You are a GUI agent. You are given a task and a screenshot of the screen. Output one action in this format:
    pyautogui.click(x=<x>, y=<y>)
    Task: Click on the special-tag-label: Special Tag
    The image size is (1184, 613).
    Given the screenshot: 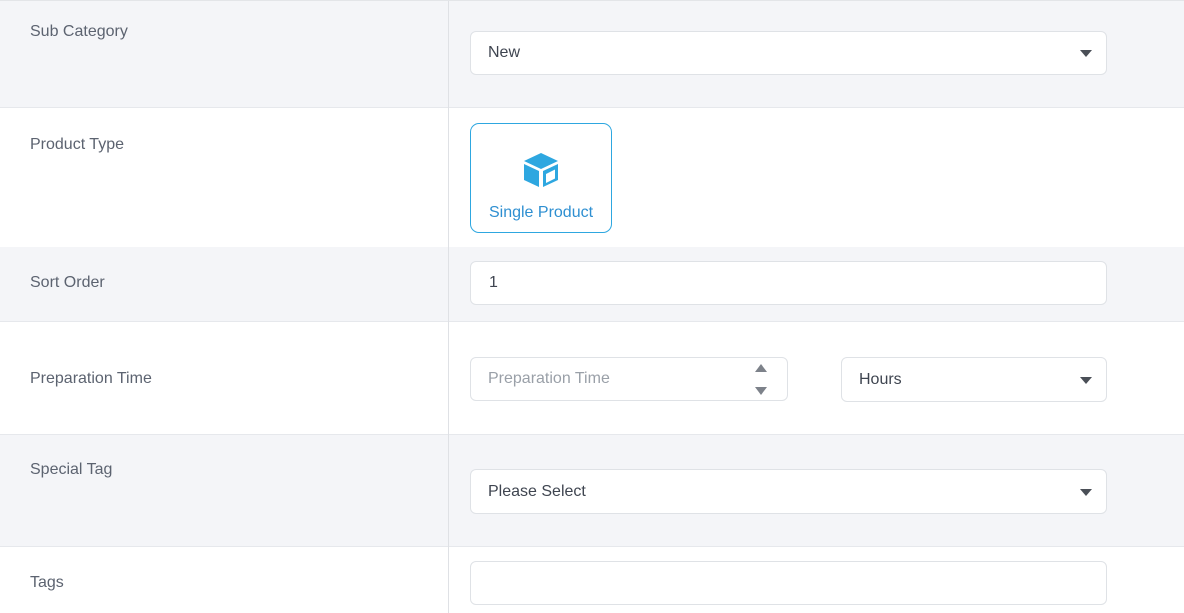 What is the action you would take?
    pyautogui.click(x=71, y=469)
    